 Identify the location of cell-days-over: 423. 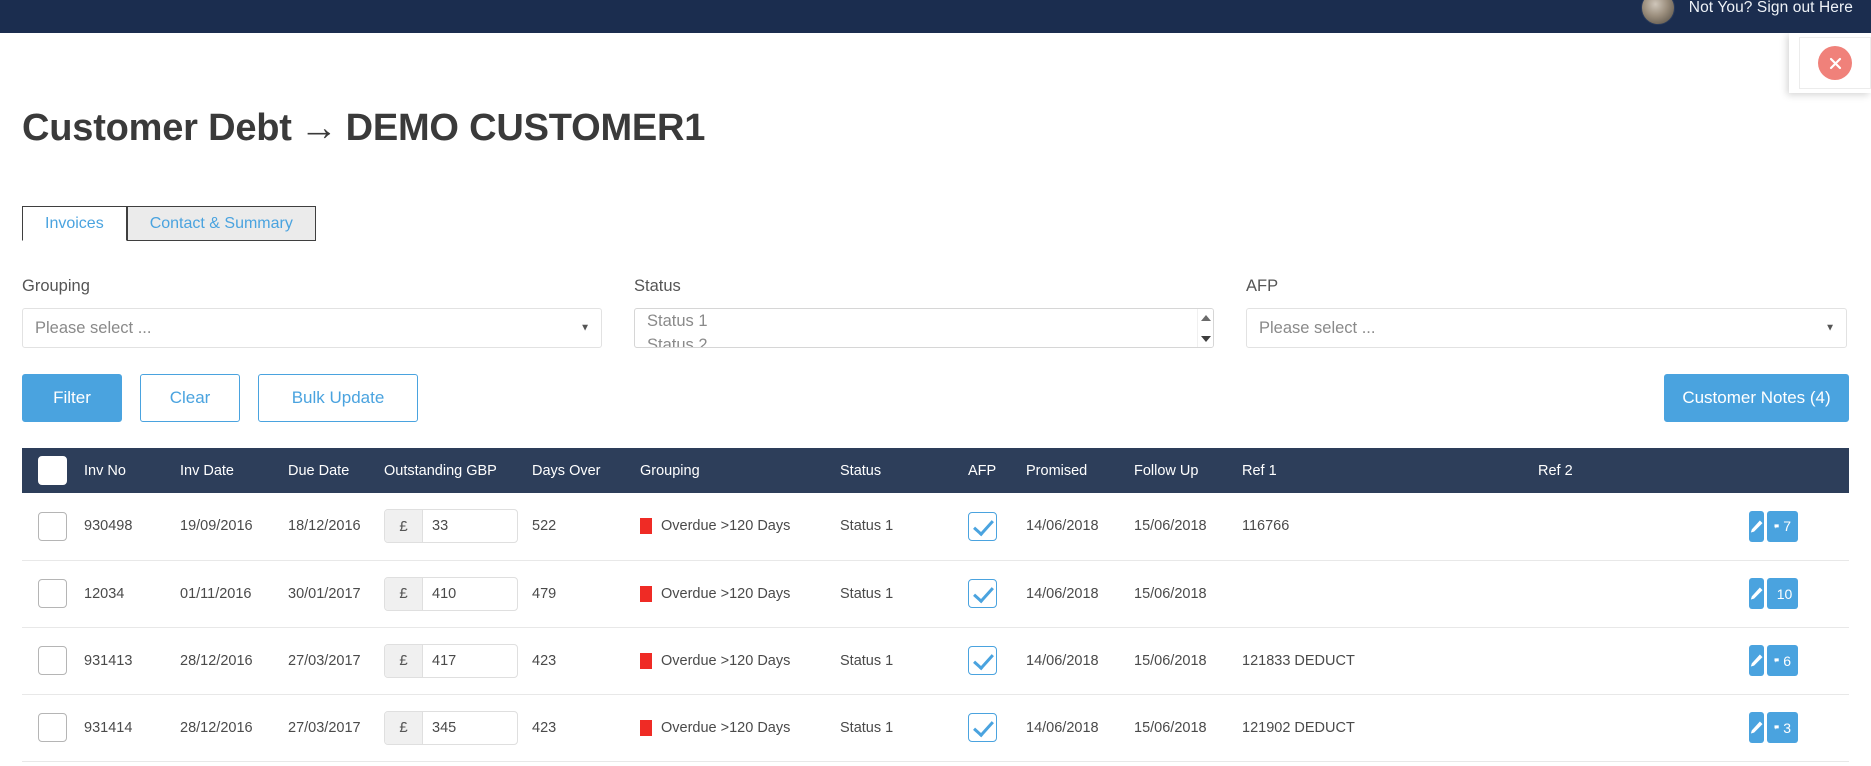
(580, 661).